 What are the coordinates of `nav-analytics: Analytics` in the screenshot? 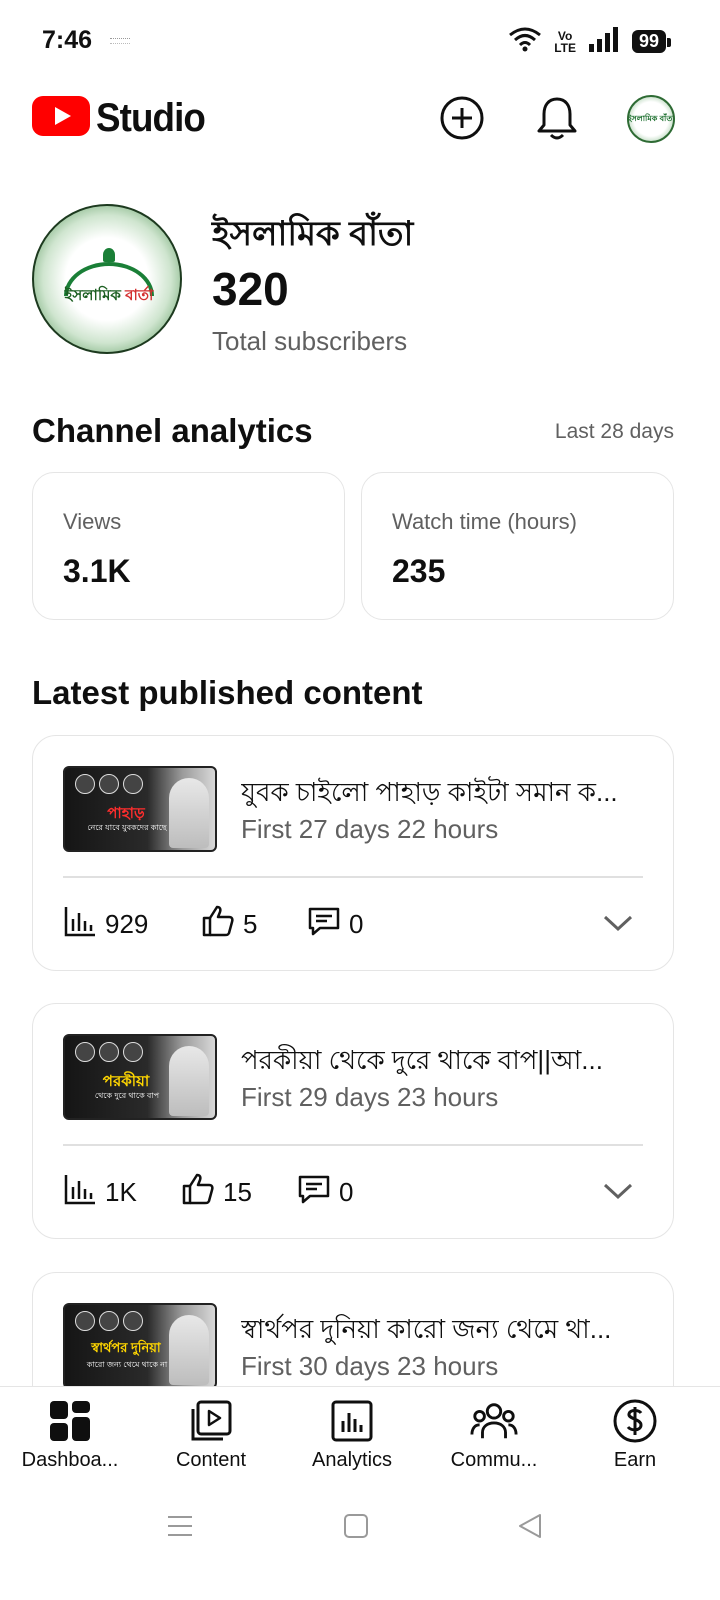 It's located at (352, 1434).